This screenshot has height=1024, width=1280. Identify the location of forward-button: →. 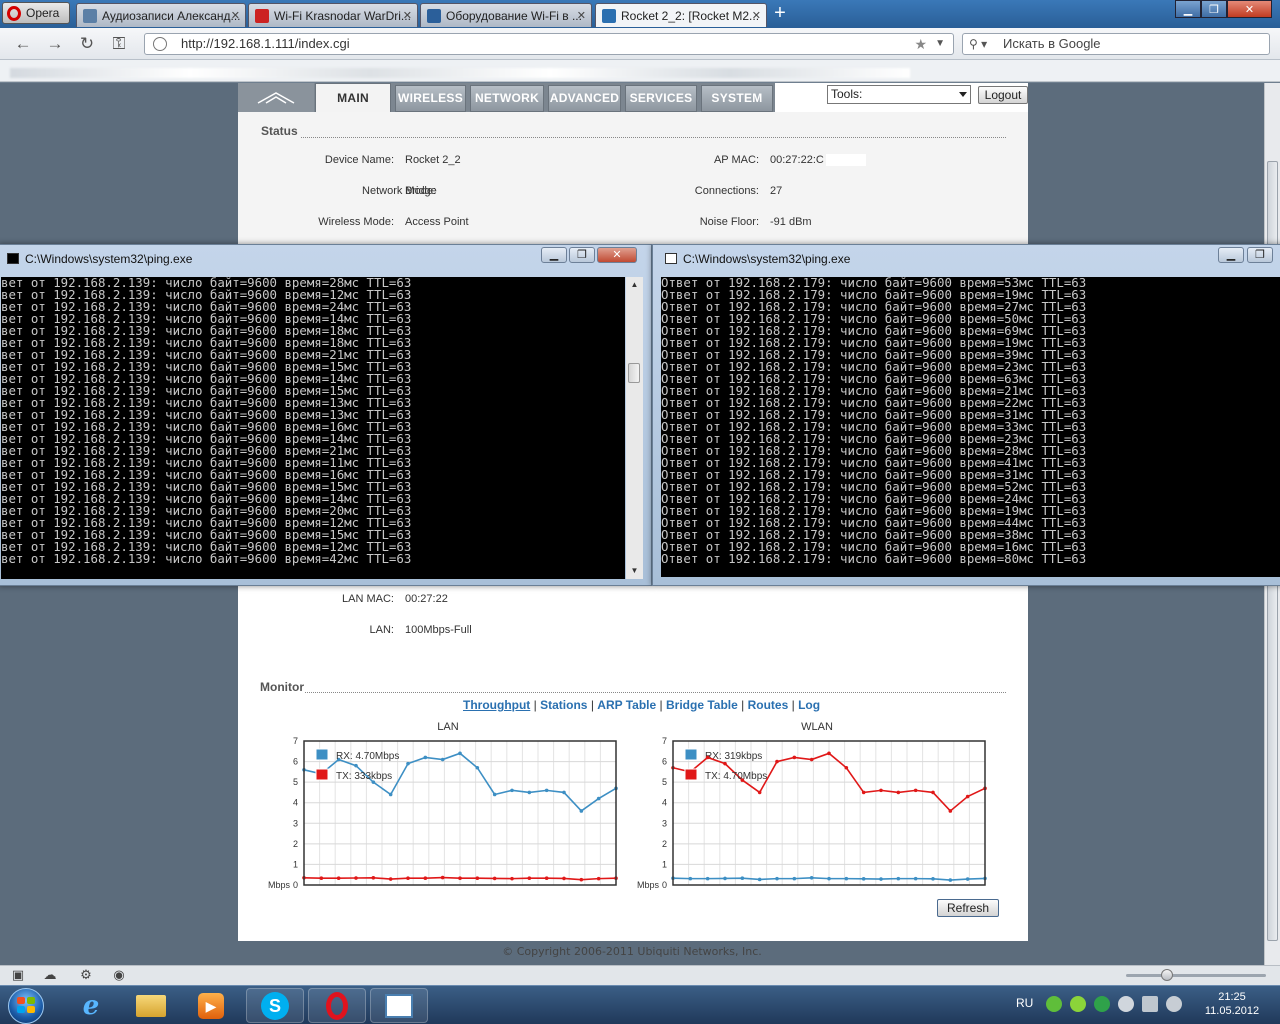
(55, 44).